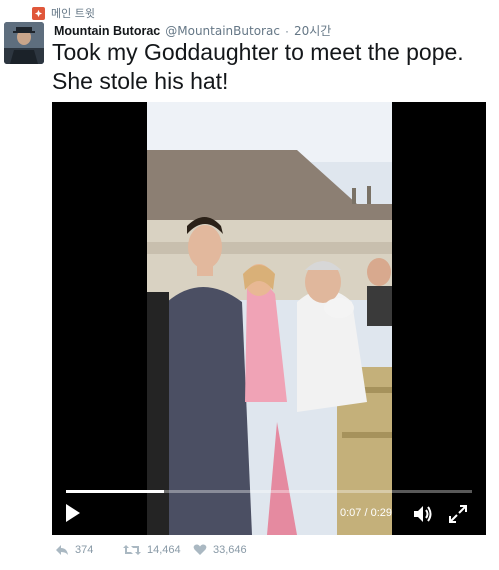 The width and height of the screenshot is (499, 570). I want to click on reply-icon, so click(62, 550).